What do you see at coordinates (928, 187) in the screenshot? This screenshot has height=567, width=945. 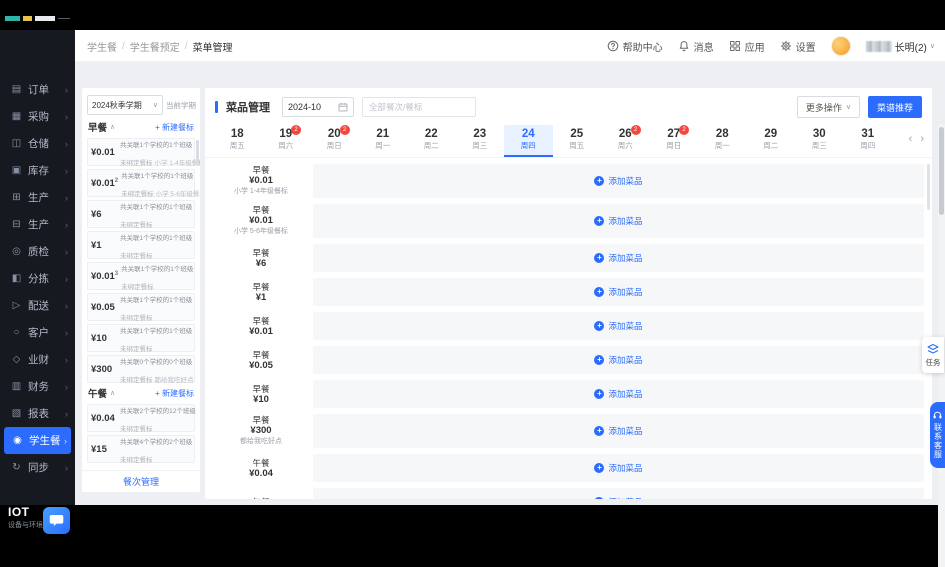 I see `panel-scrollbar` at bounding box center [928, 187].